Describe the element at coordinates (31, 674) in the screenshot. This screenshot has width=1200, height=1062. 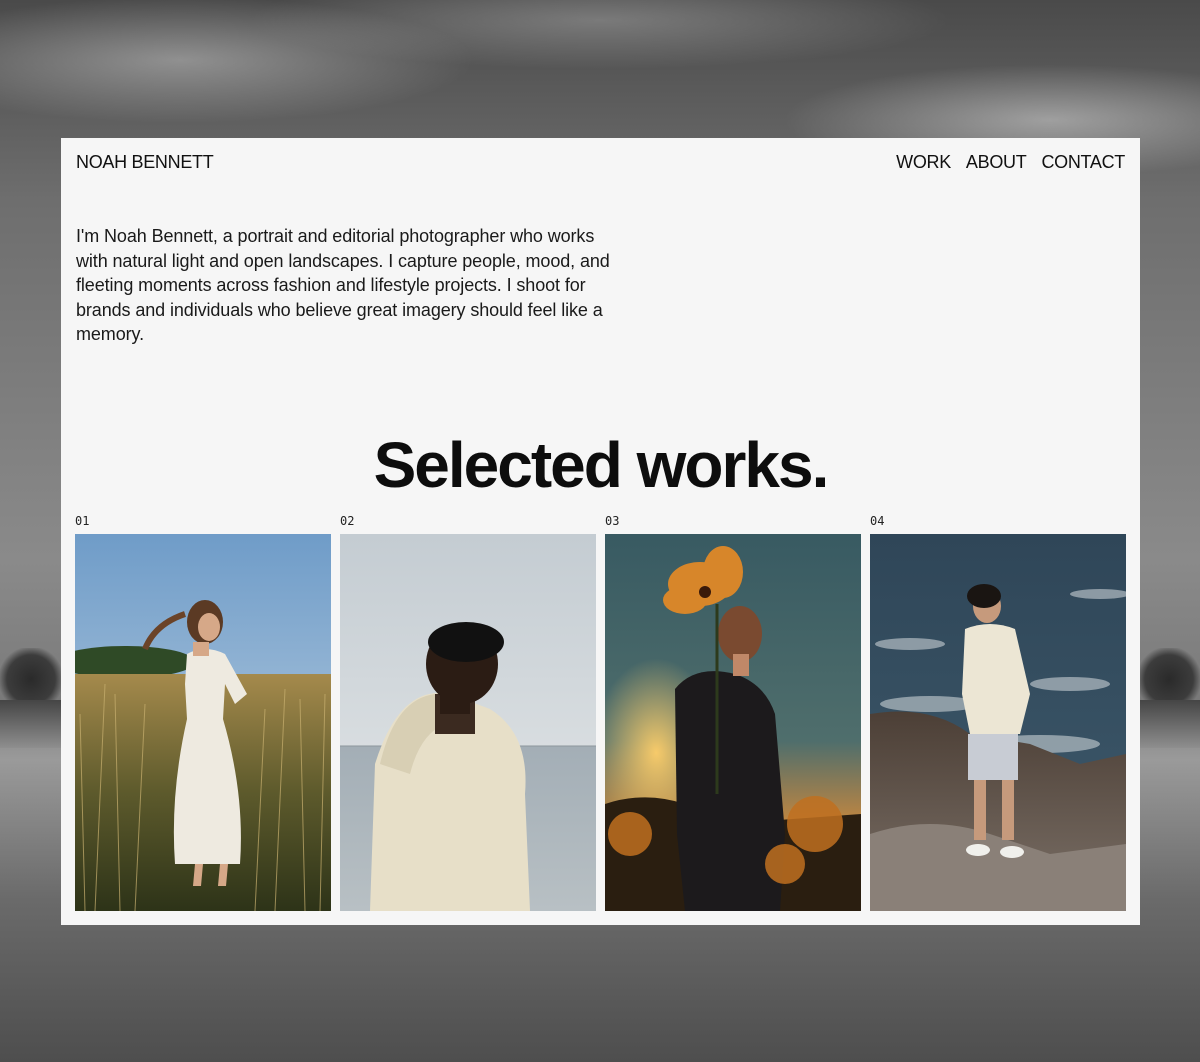
I see `background-trees-left` at that location.